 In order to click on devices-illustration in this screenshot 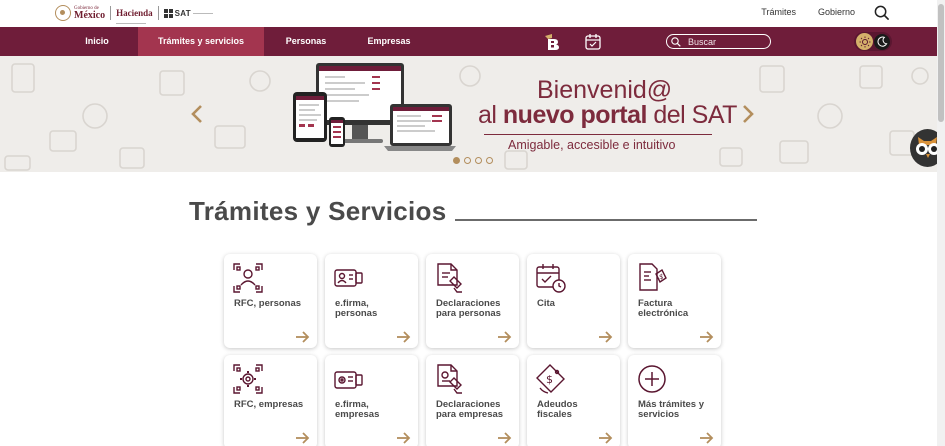, I will do `click(374, 107)`.